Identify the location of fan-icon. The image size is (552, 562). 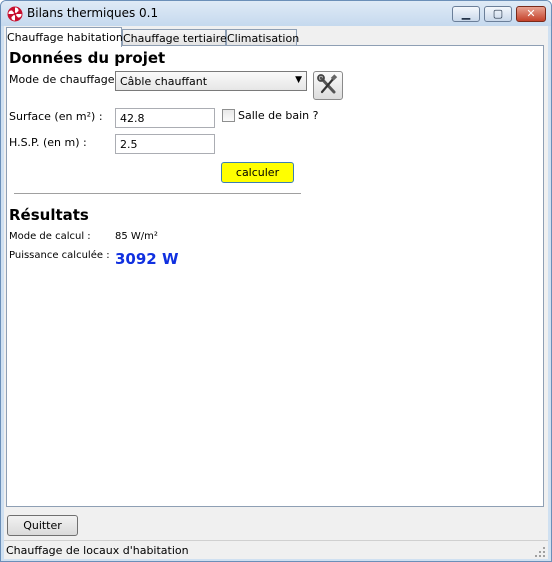
(15, 14).